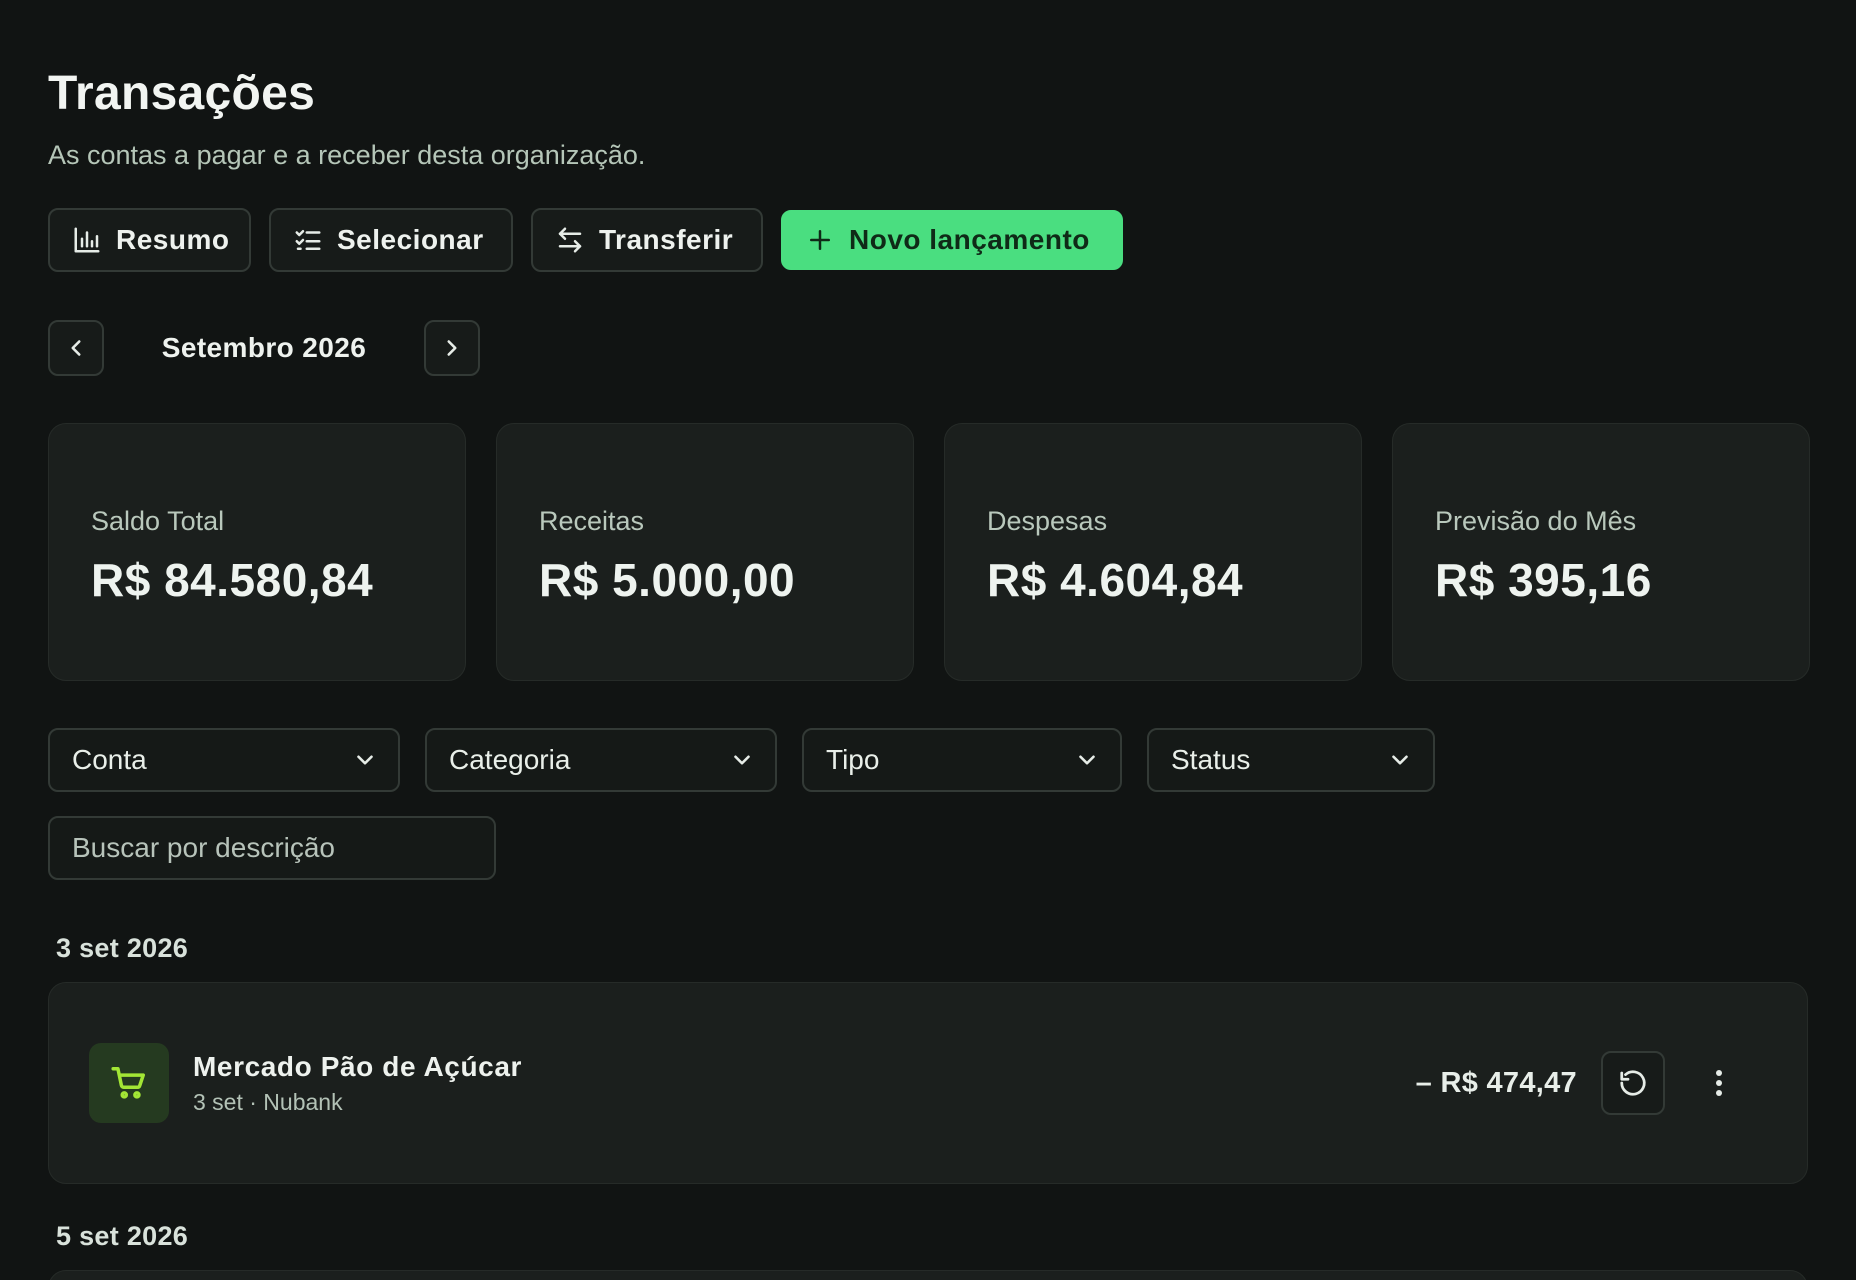 This screenshot has height=1280, width=1856. Describe the element at coordinates (109, 759) in the screenshot. I see `account-filter-value: Conta` at that location.